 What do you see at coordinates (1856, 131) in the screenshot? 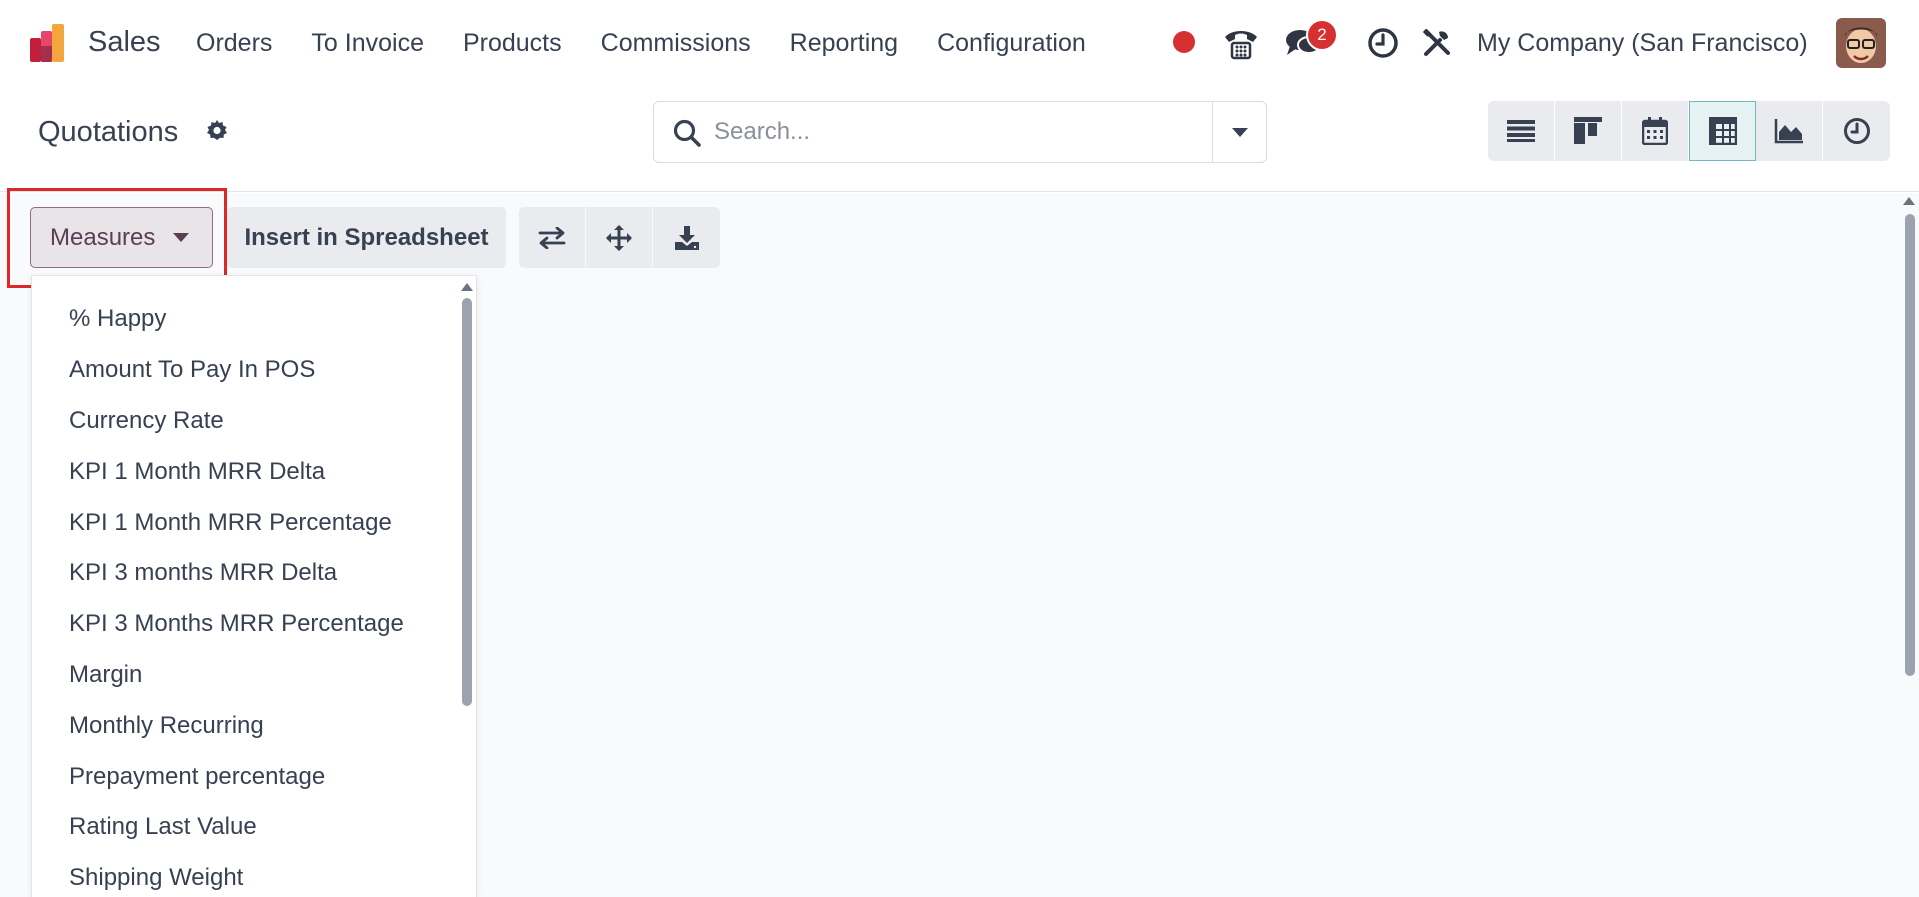
I see `activity-view-icon` at bounding box center [1856, 131].